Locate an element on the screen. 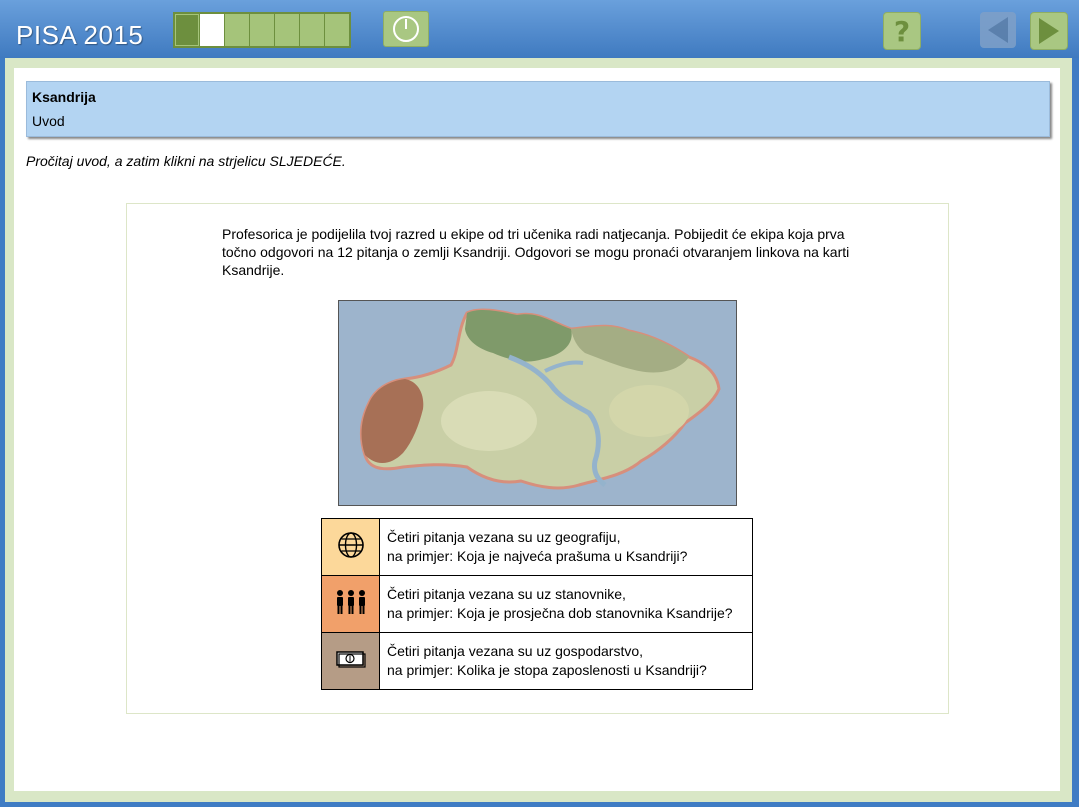  back-button is located at coordinates (998, 30).